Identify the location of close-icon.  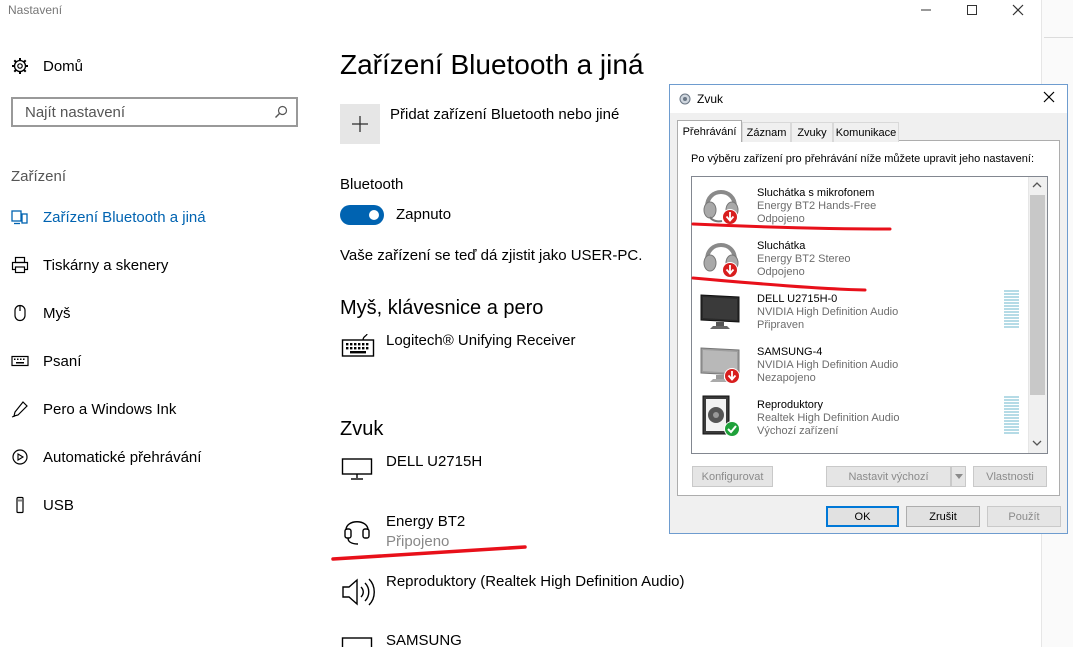
(1018, 10).